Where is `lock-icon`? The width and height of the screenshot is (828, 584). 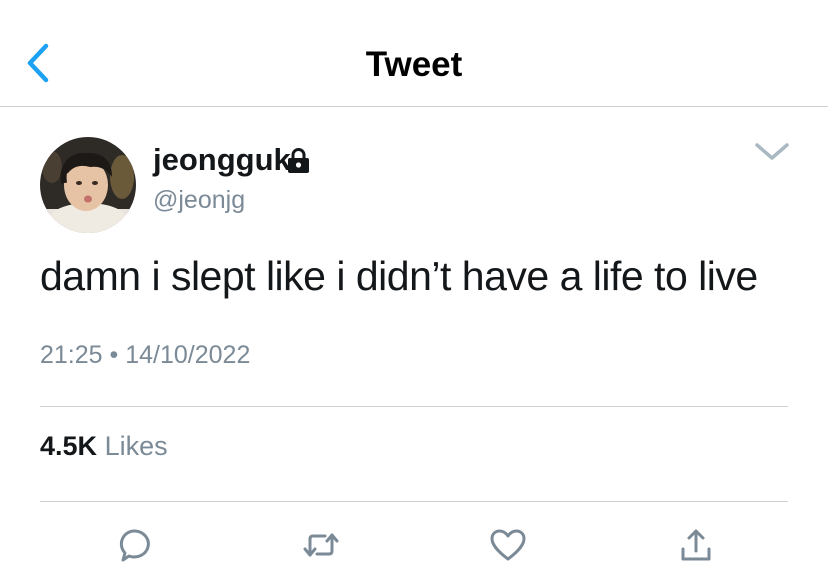
lock-icon is located at coordinates (298, 160).